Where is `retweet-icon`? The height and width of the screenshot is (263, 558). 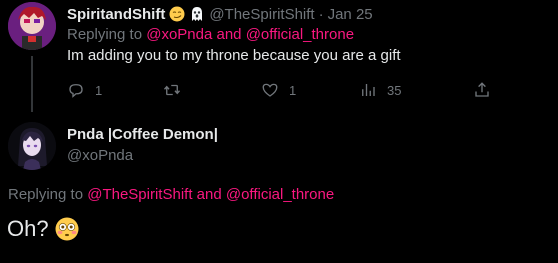 retweet-icon is located at coordinates (172, 90).